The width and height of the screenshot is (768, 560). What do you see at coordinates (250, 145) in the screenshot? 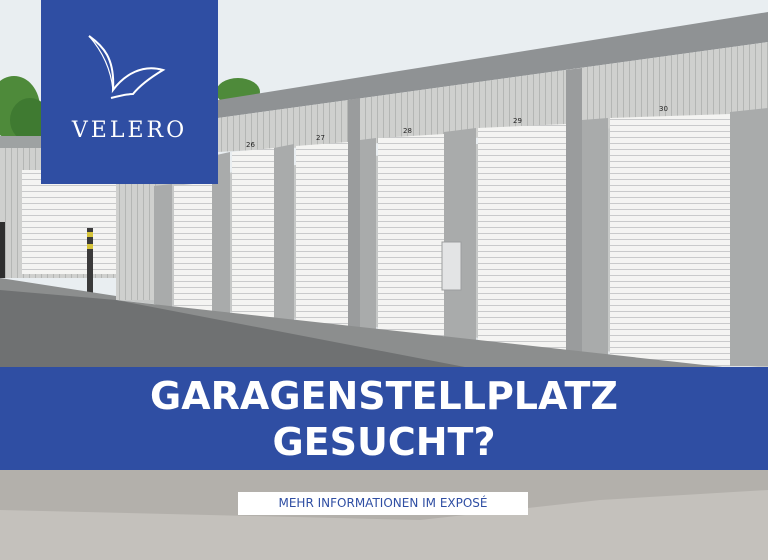
I see `door-number: 26` at bounding box center [250, 145].